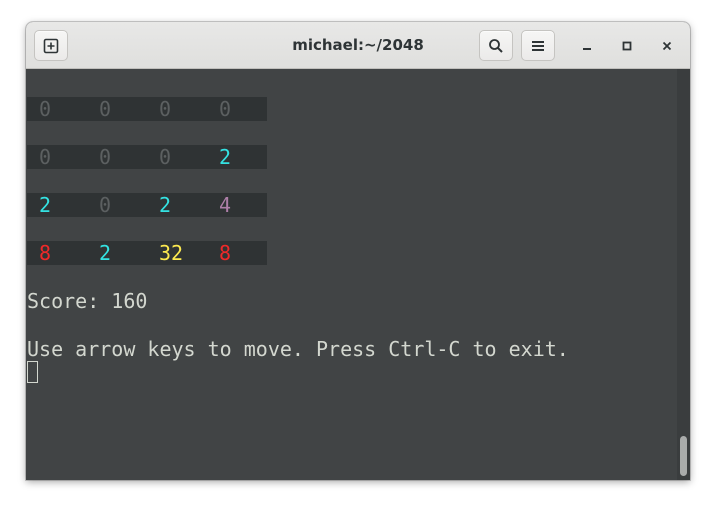  Describe the element at coordinates (147, 109) in the screenshot. I see `board-row: 0 0 0 0` at that location.